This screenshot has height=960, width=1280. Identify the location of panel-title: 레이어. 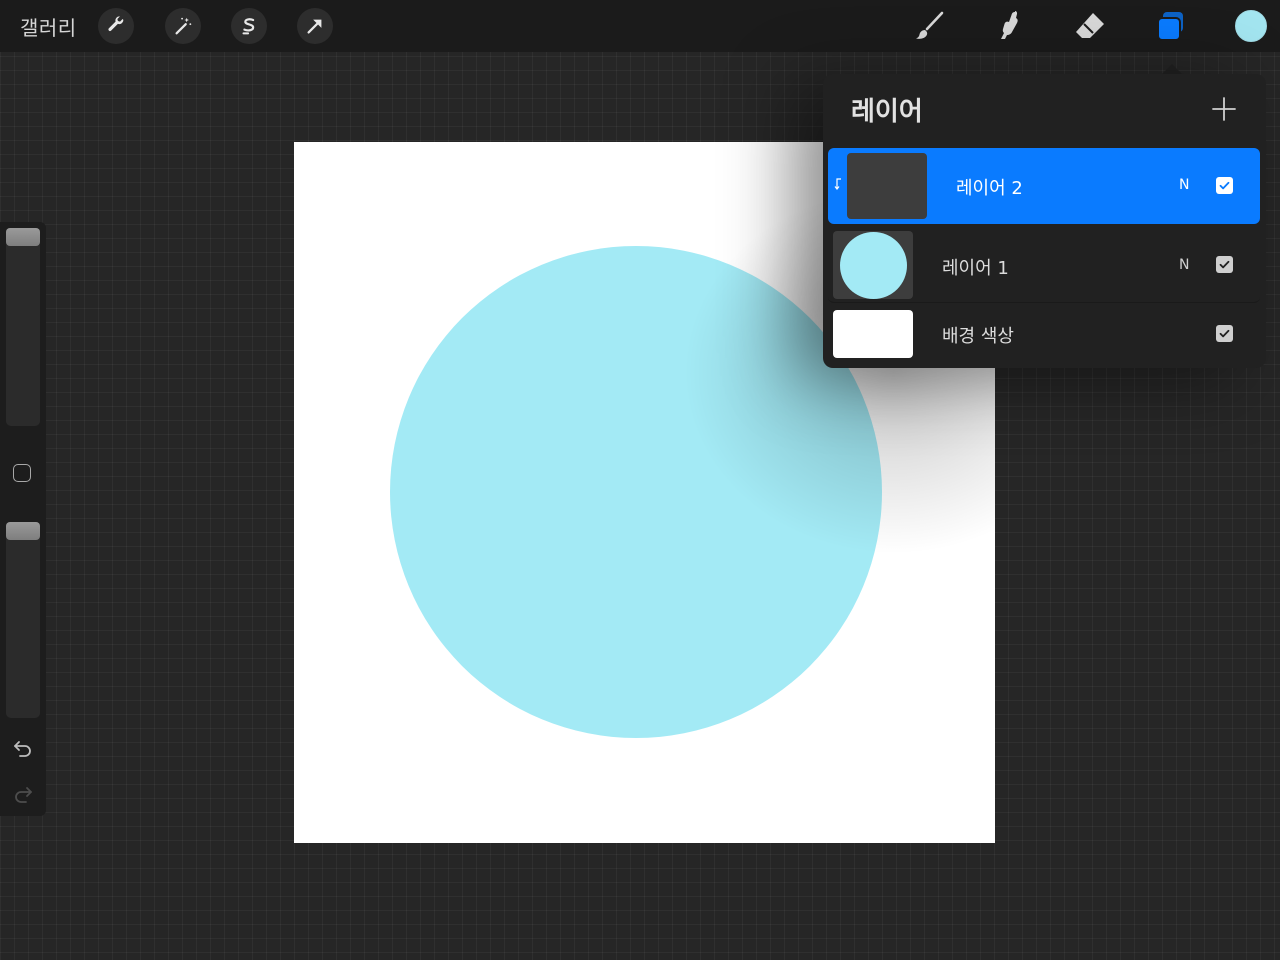
(887, 112).